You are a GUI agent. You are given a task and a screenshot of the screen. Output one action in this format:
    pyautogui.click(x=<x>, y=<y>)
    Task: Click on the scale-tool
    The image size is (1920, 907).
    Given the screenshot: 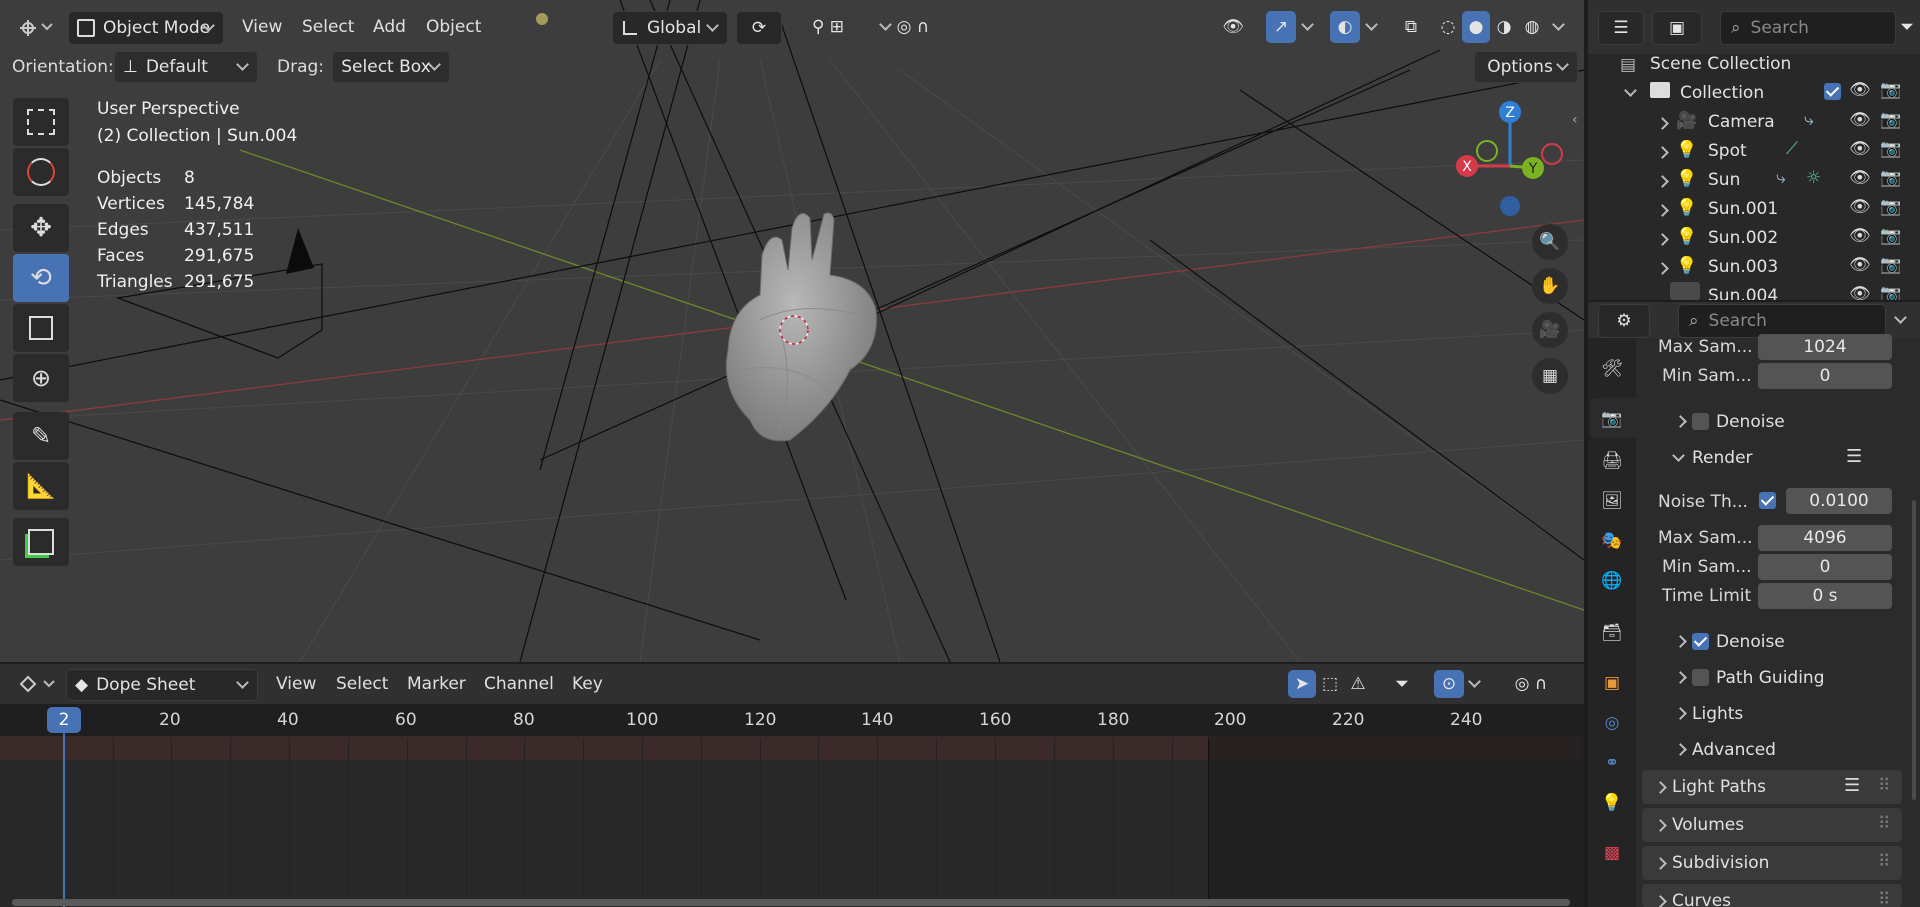 What is the action you would take?
    pyautogui.click(x=41, y=328)
    